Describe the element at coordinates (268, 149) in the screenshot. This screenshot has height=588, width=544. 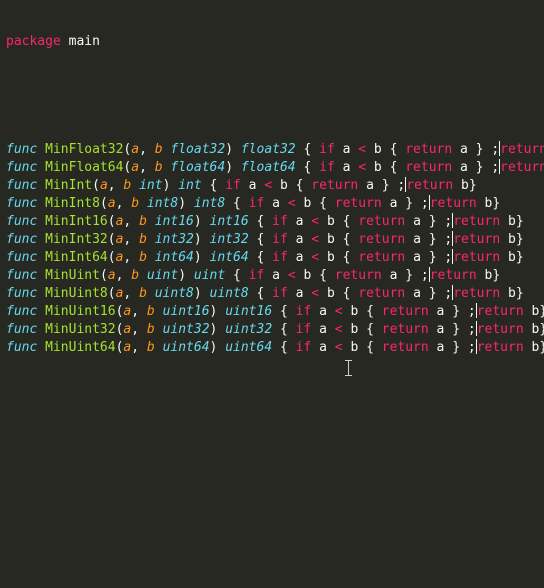
I see `return-type: float32` at that location.